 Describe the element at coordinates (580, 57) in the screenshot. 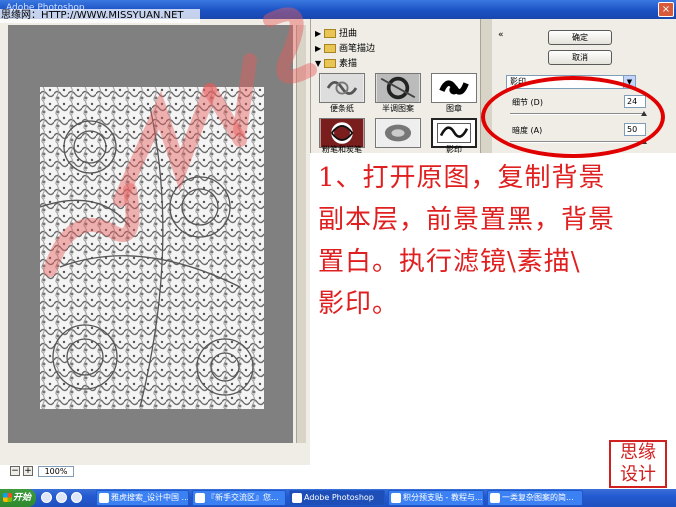

I see `cancel-button: 取消` at that location.